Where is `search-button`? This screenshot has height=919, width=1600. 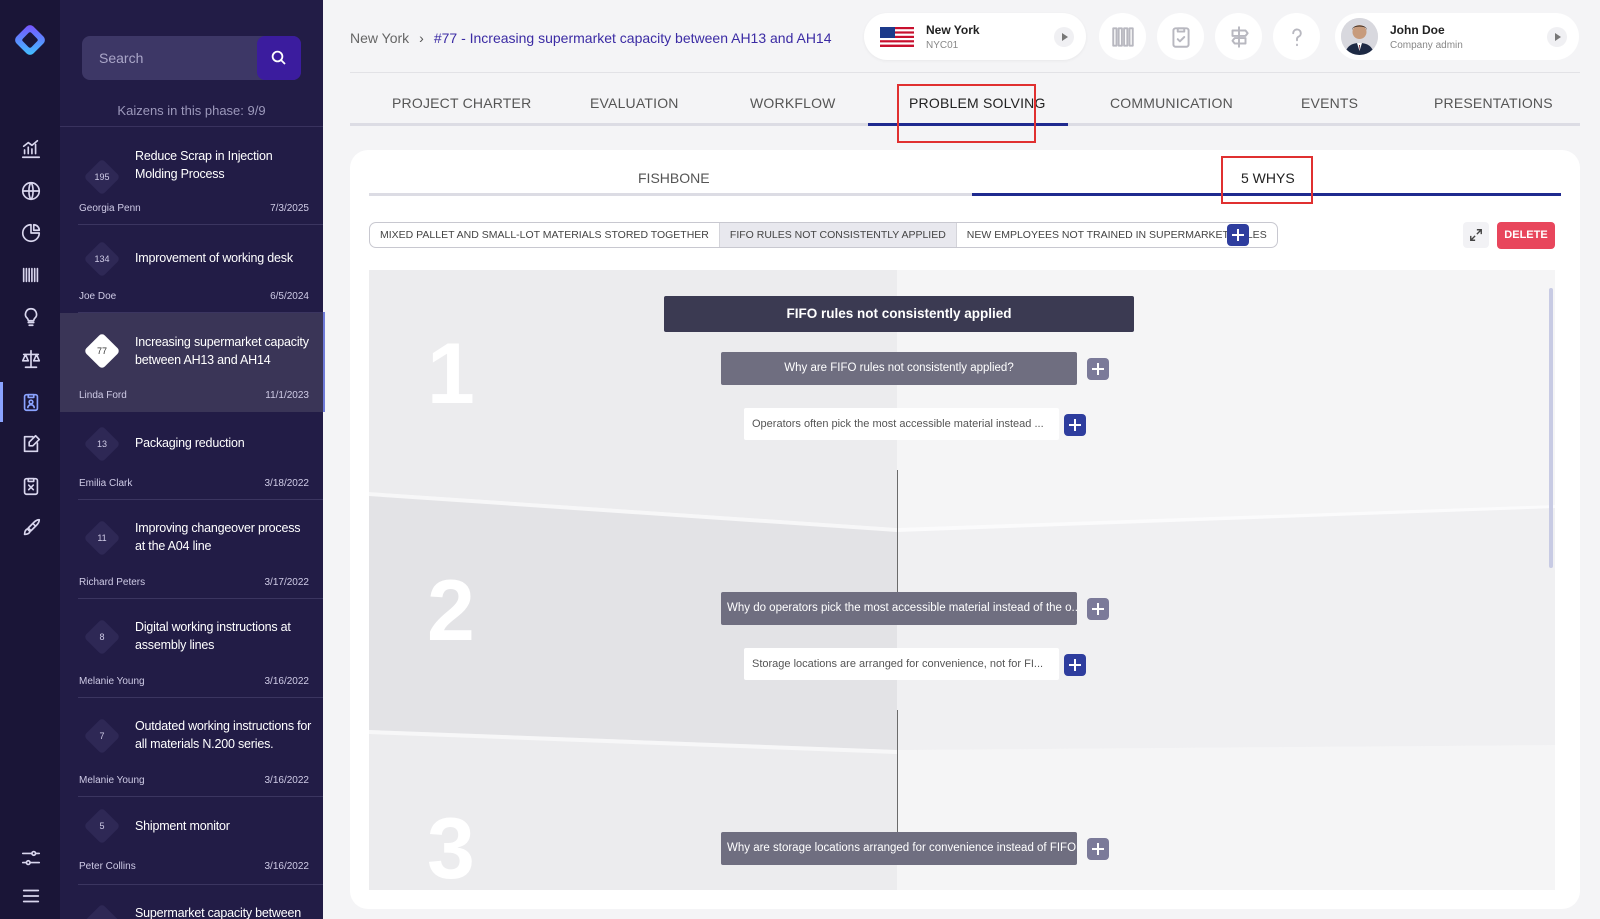
search-button is located at coordinates (279, 58).